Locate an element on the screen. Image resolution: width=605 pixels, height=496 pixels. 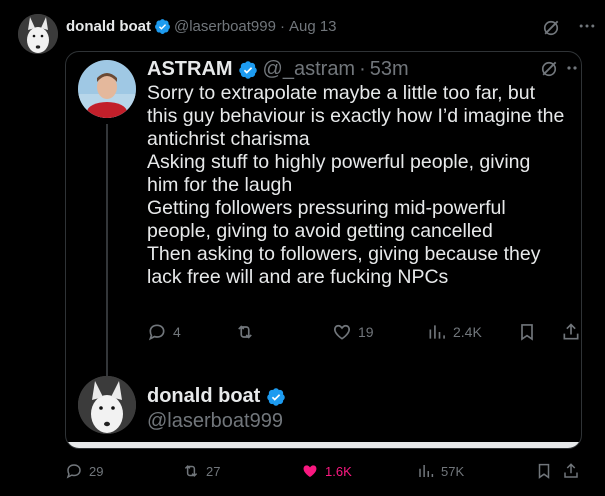
heart-icon is located at coordinates (342, 332).